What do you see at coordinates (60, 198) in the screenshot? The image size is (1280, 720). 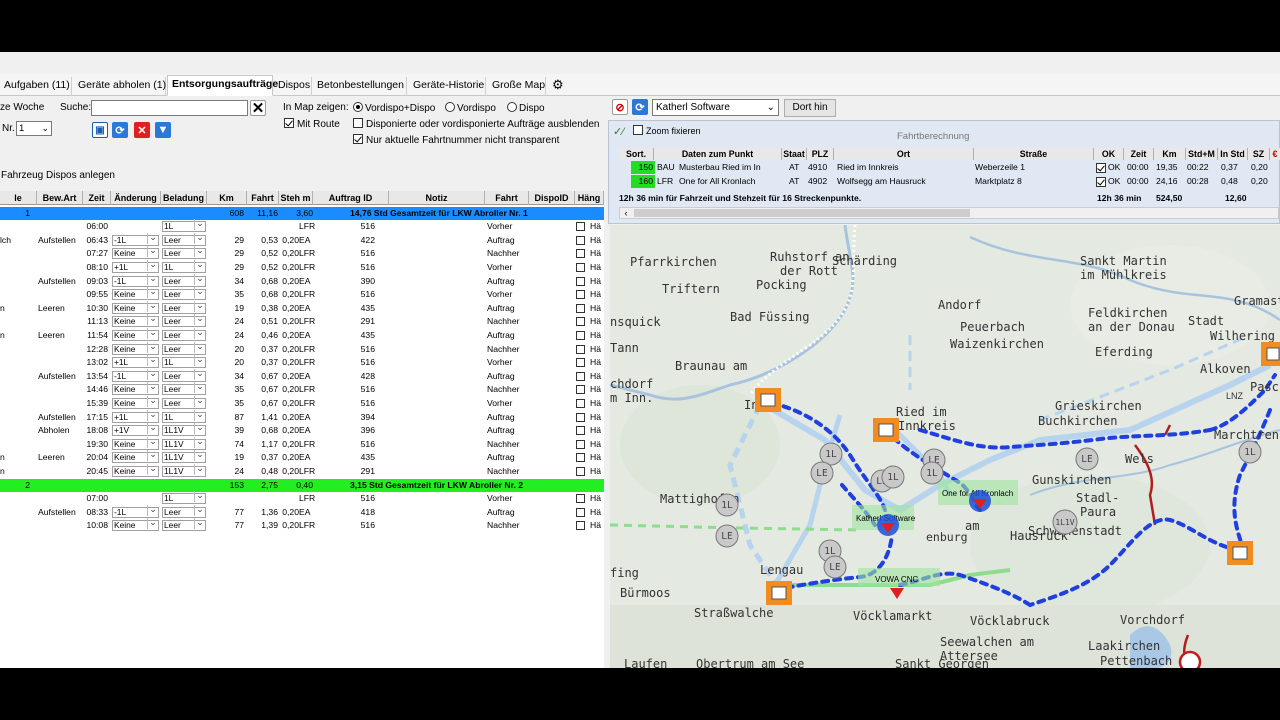 I see `column-header: Bew.Art` at bounding box center [60, 198].